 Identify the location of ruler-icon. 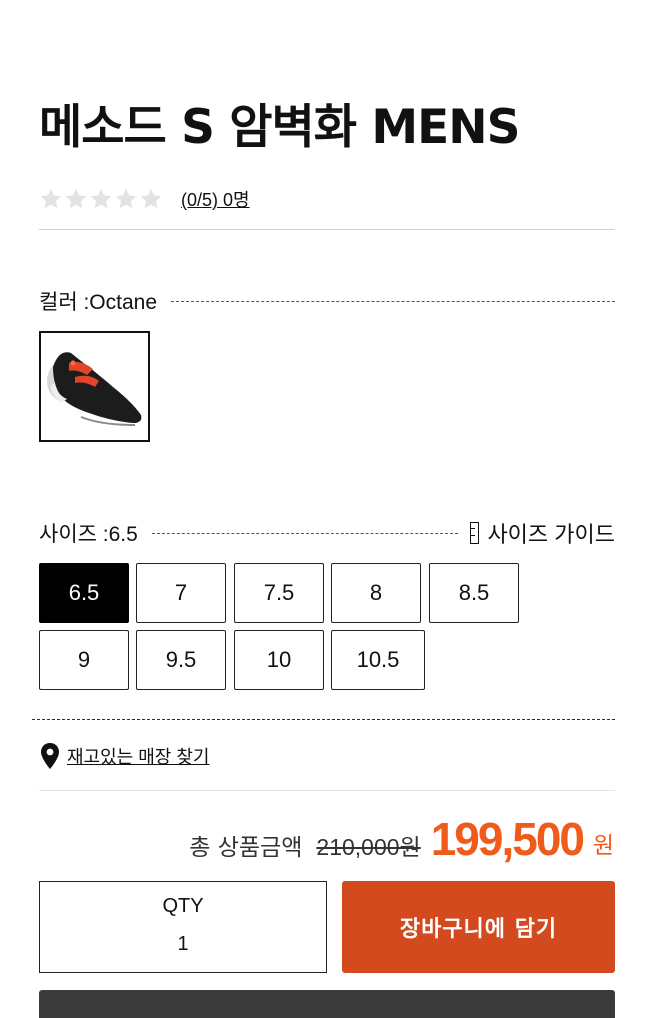
(475, 533).